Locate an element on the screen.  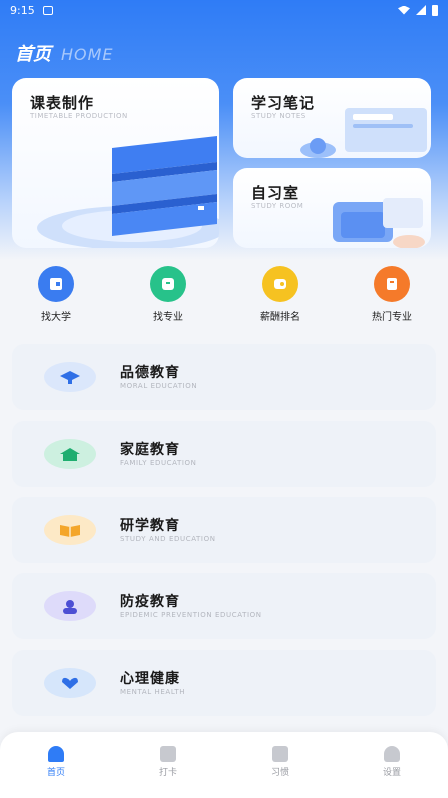
list-item-subtitle: MENTAL HEALTH is located at coordinates (153, 692).